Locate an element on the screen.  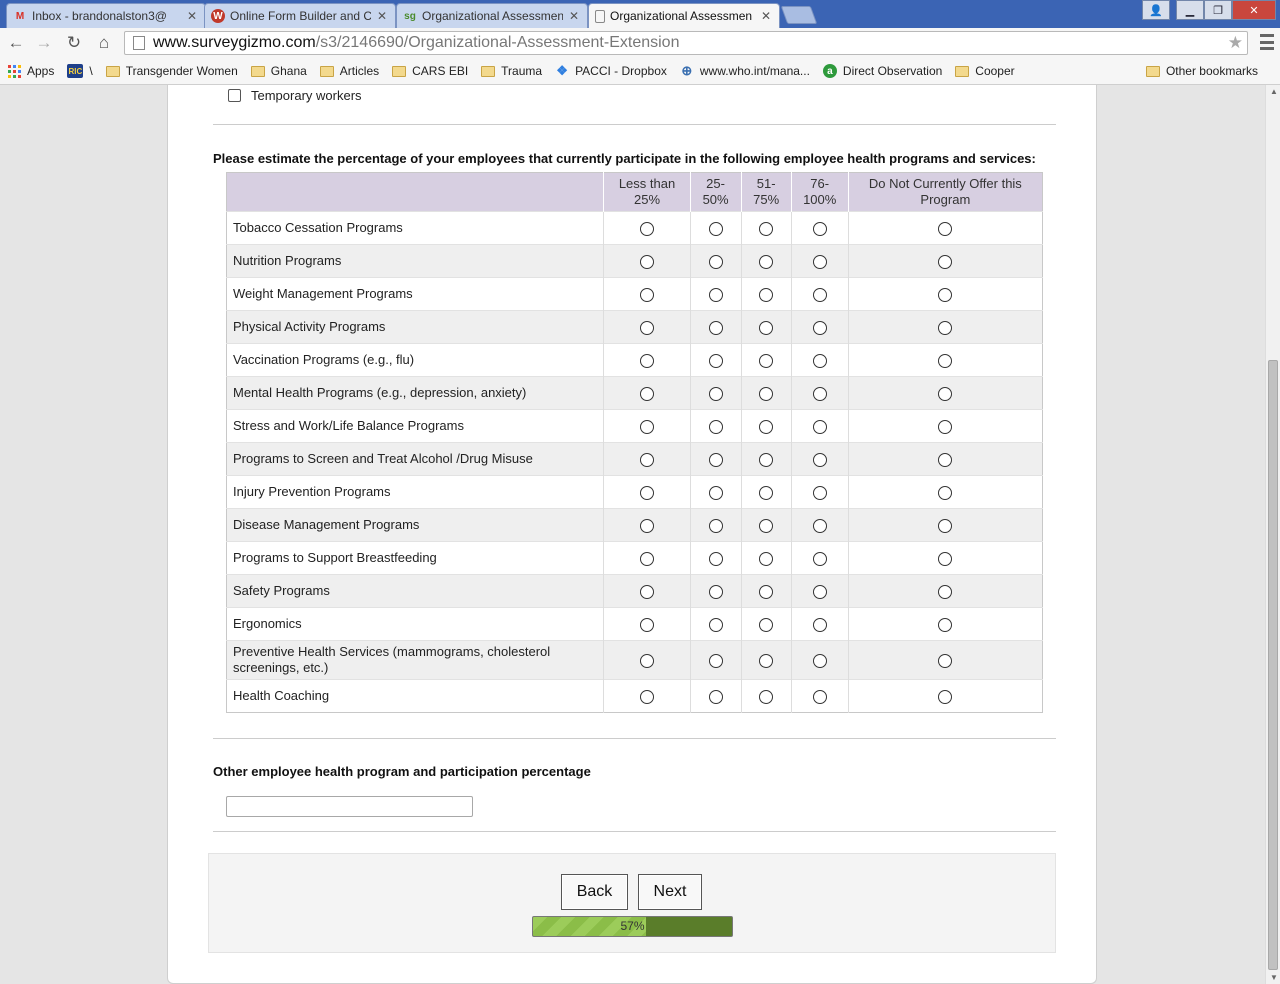
bookmark-ghana: Ghana is located at coordinates (278, 71).